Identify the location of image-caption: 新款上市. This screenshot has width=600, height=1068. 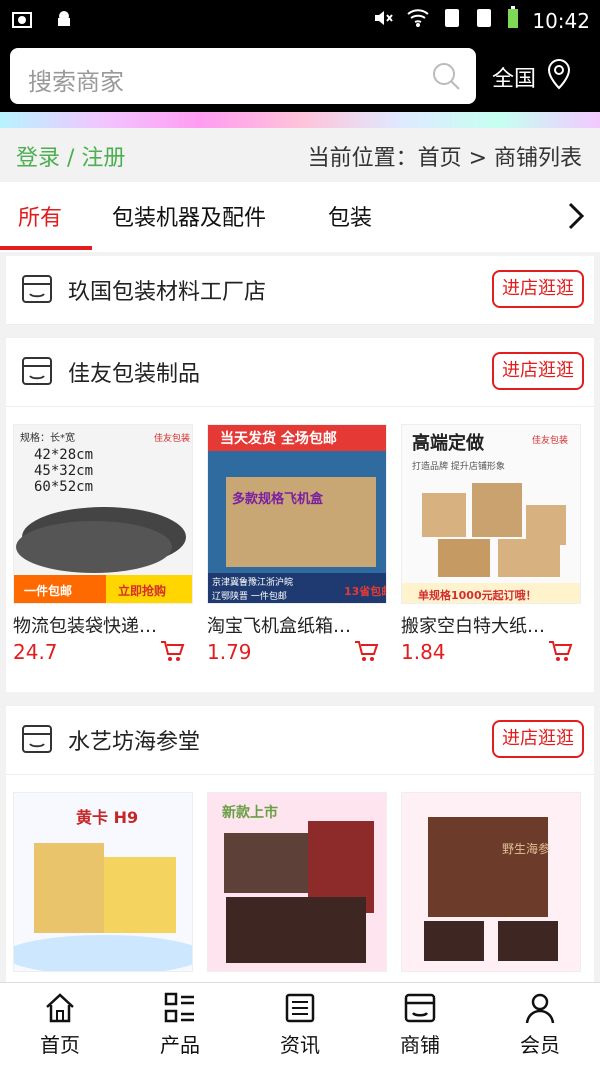
(250, 812).